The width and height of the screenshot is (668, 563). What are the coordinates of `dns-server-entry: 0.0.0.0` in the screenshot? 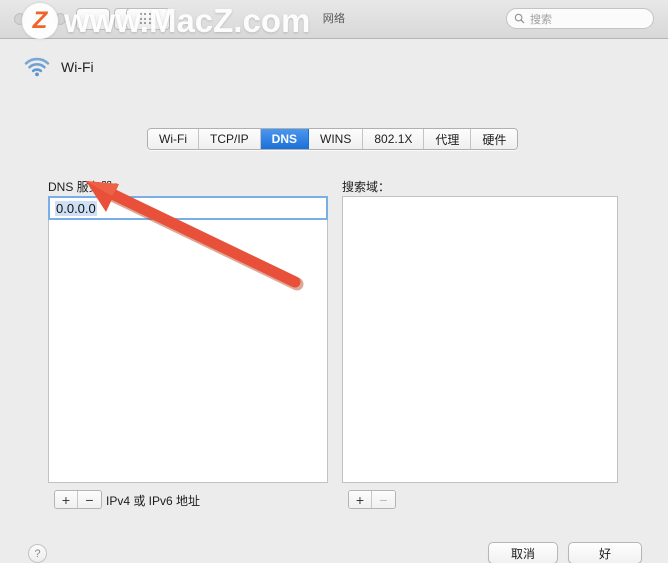 It's located at (188, 208).